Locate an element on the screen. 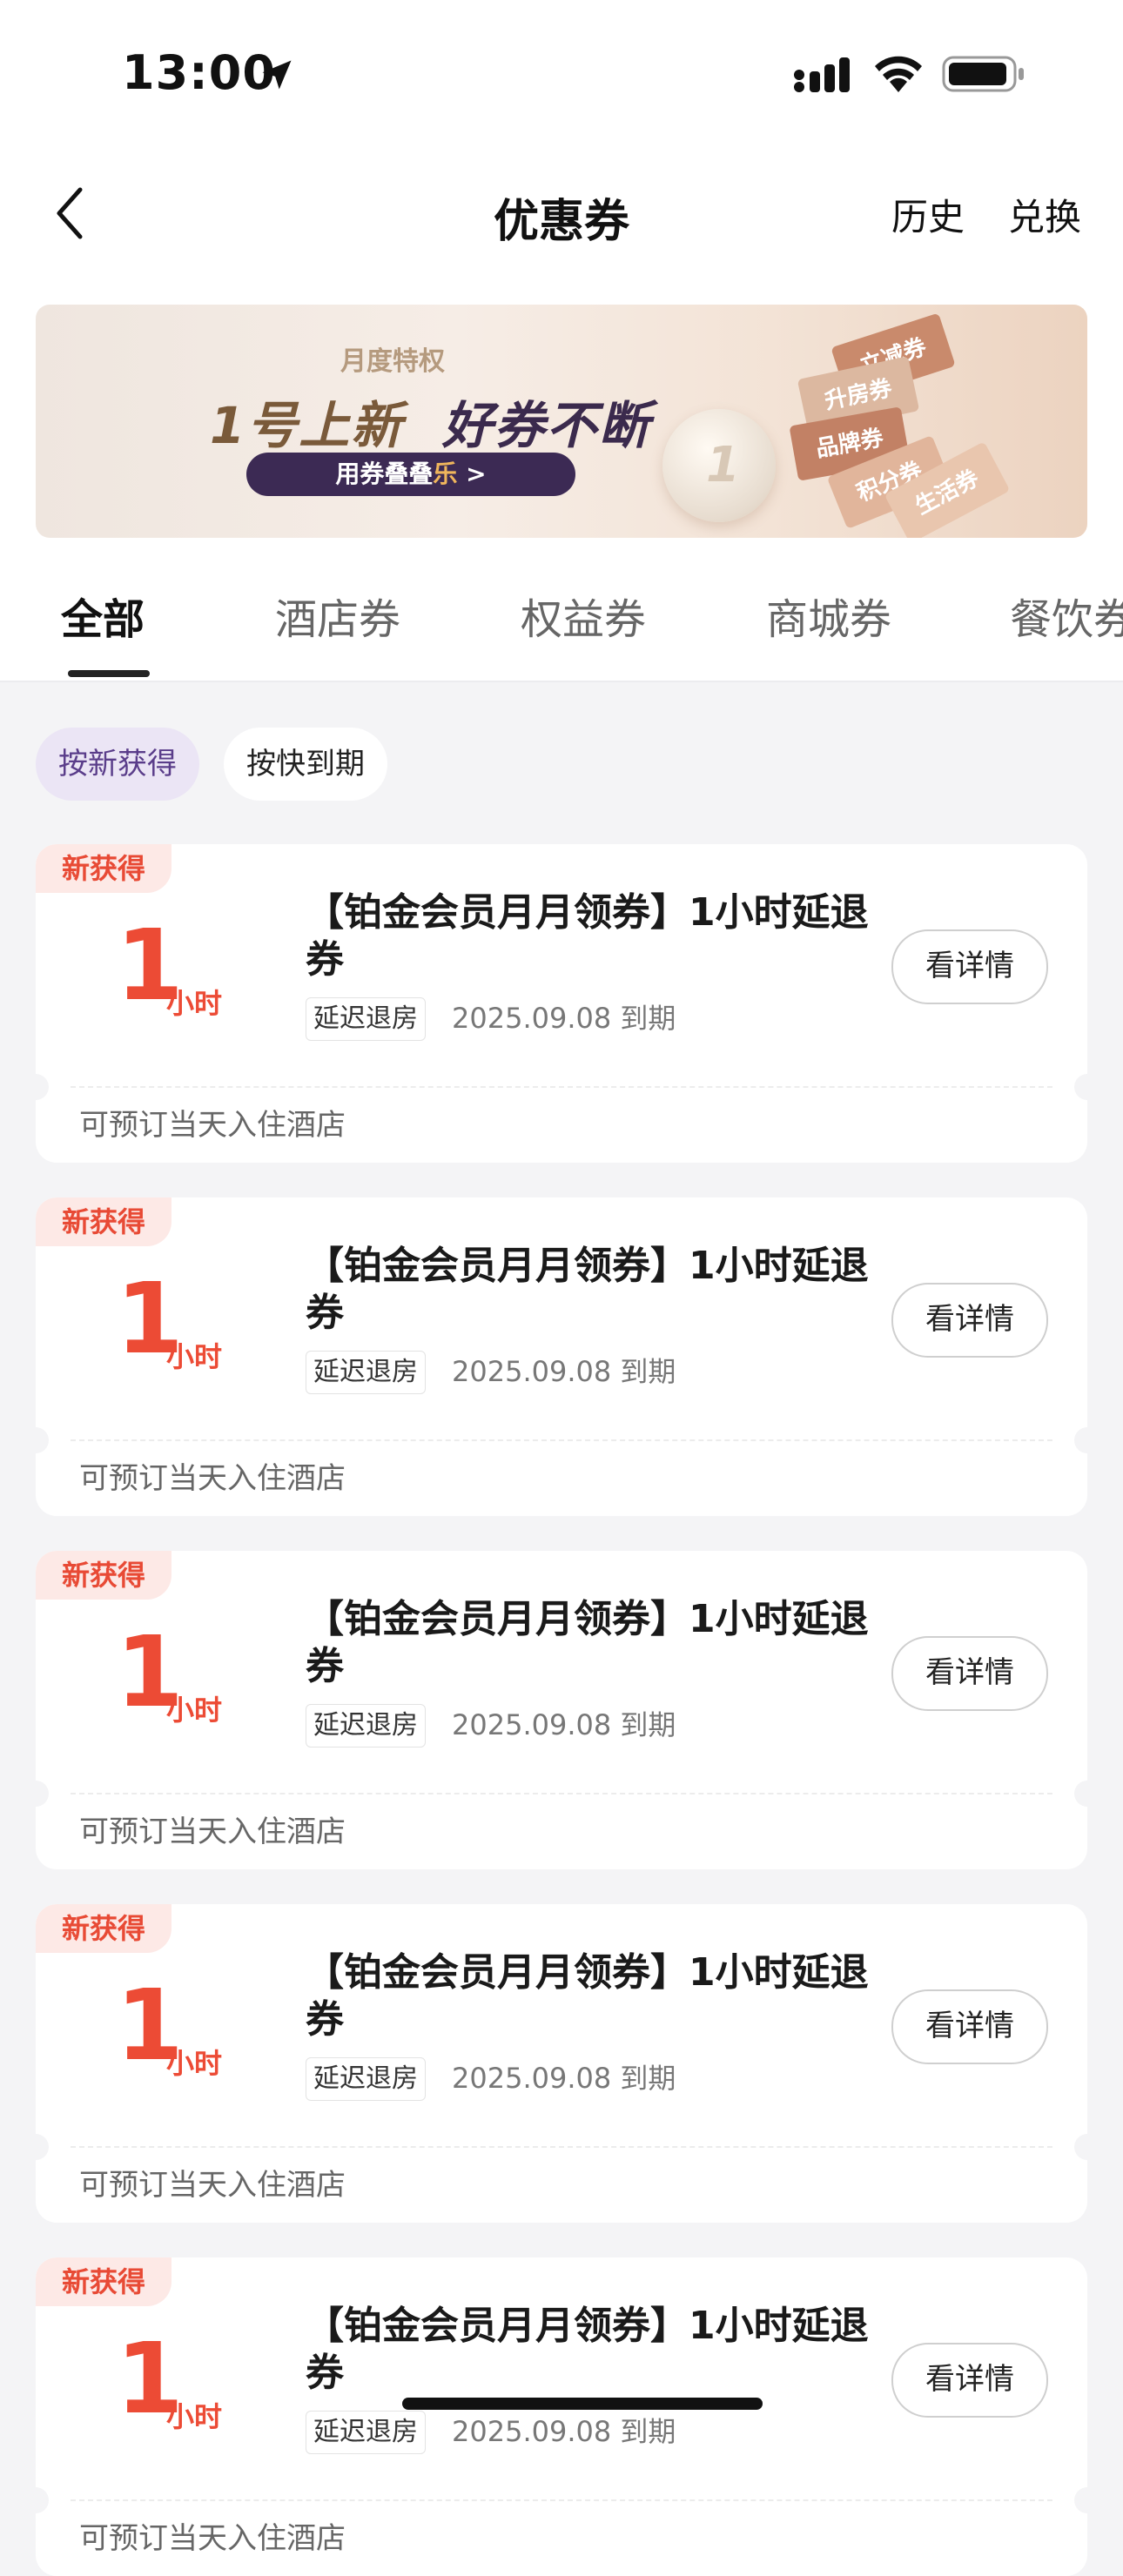  sort-by-newest-chip: 按新获得 is located at coordinates (117, 764).